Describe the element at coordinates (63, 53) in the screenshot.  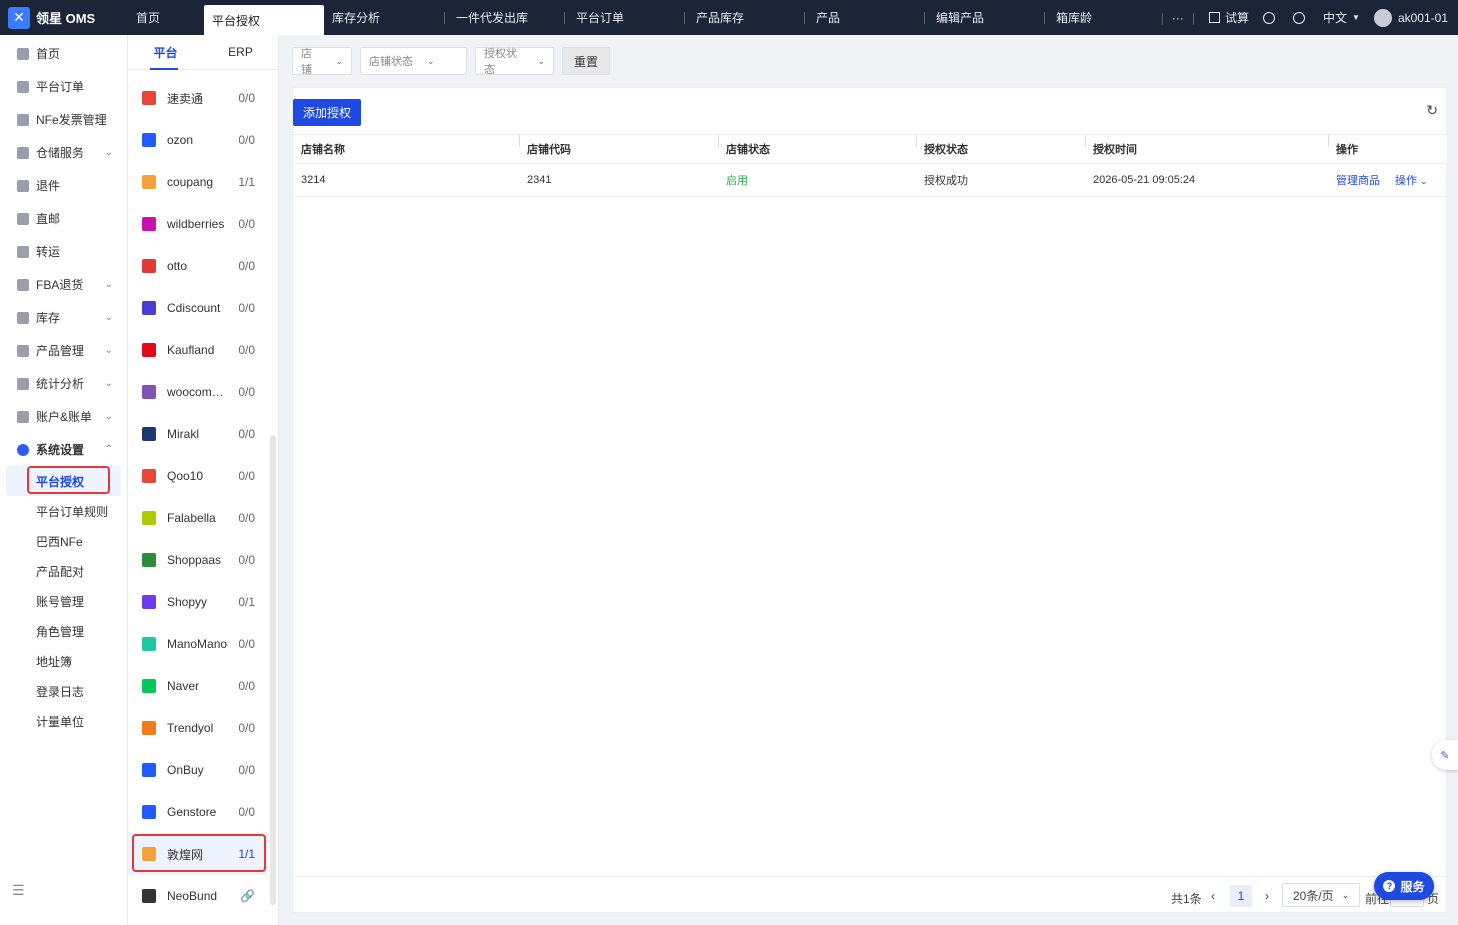
I see `sidebar-item-home: 首页` at that location.